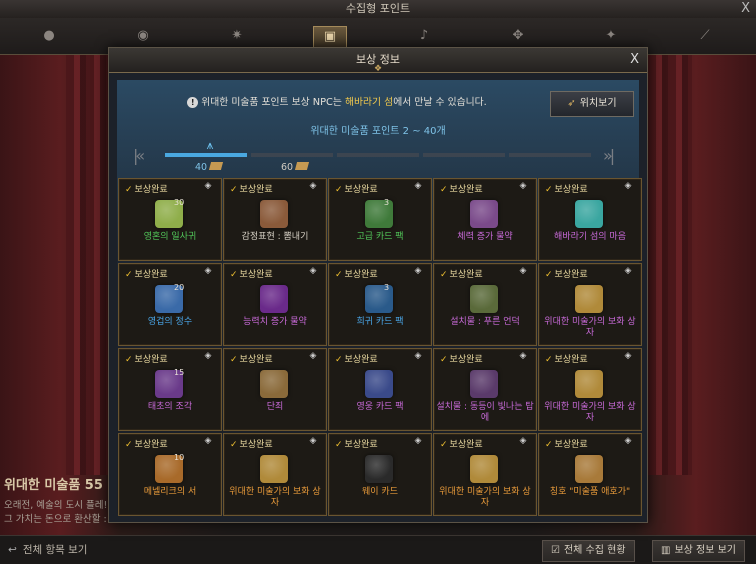 This screenshot has width=756, height=564. What do you see at coordinates (380, 304) in the screenshot?
I see `reward-card: ✓ 보상완료 ◈ 3 희귀 카드 팩` at bounding box center [380, 304].